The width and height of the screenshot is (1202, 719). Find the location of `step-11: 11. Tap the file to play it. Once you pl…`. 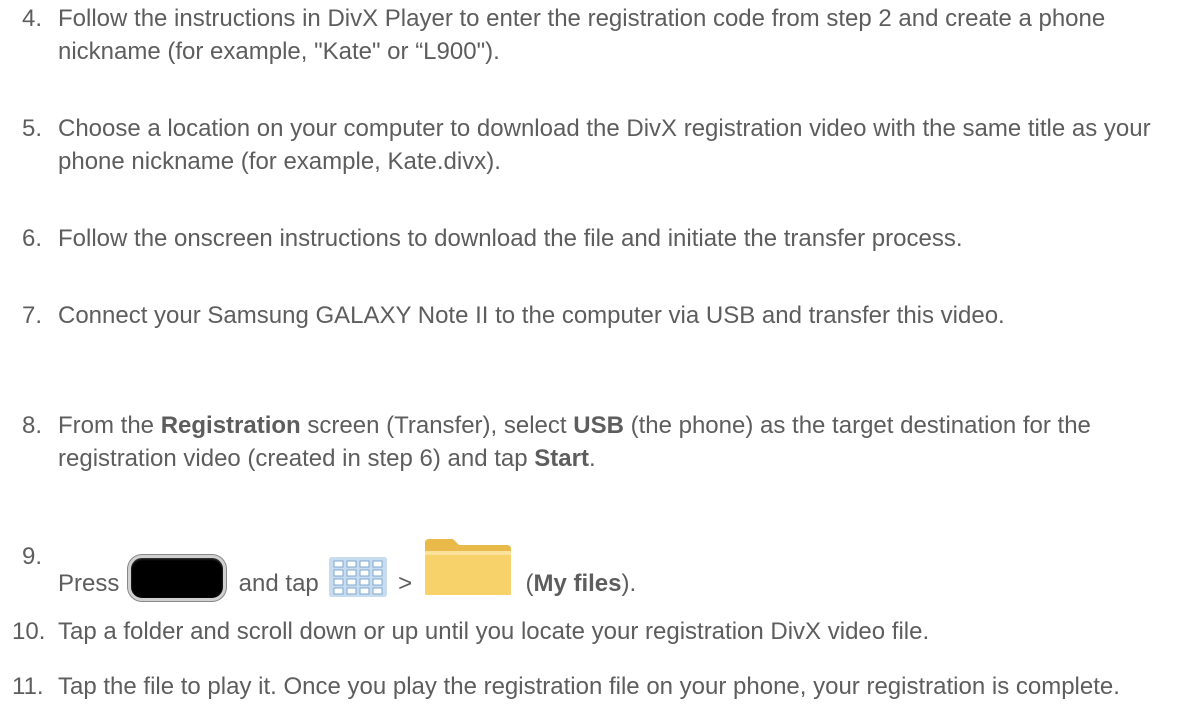

step-11: 11. Tap the file to play it. Once you pl… is located at coordinates (595, 686).